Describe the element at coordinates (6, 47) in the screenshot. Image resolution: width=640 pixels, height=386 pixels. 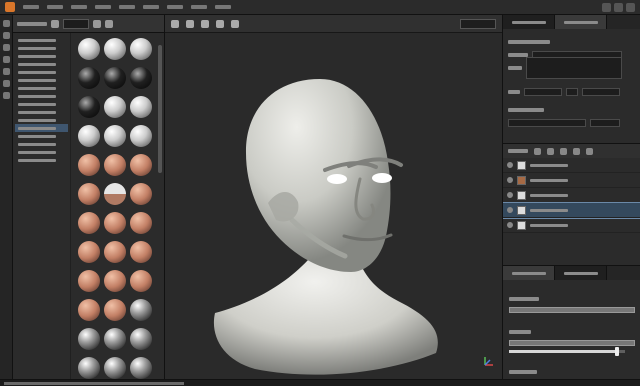
I see `projection-tool-icon` at that location.